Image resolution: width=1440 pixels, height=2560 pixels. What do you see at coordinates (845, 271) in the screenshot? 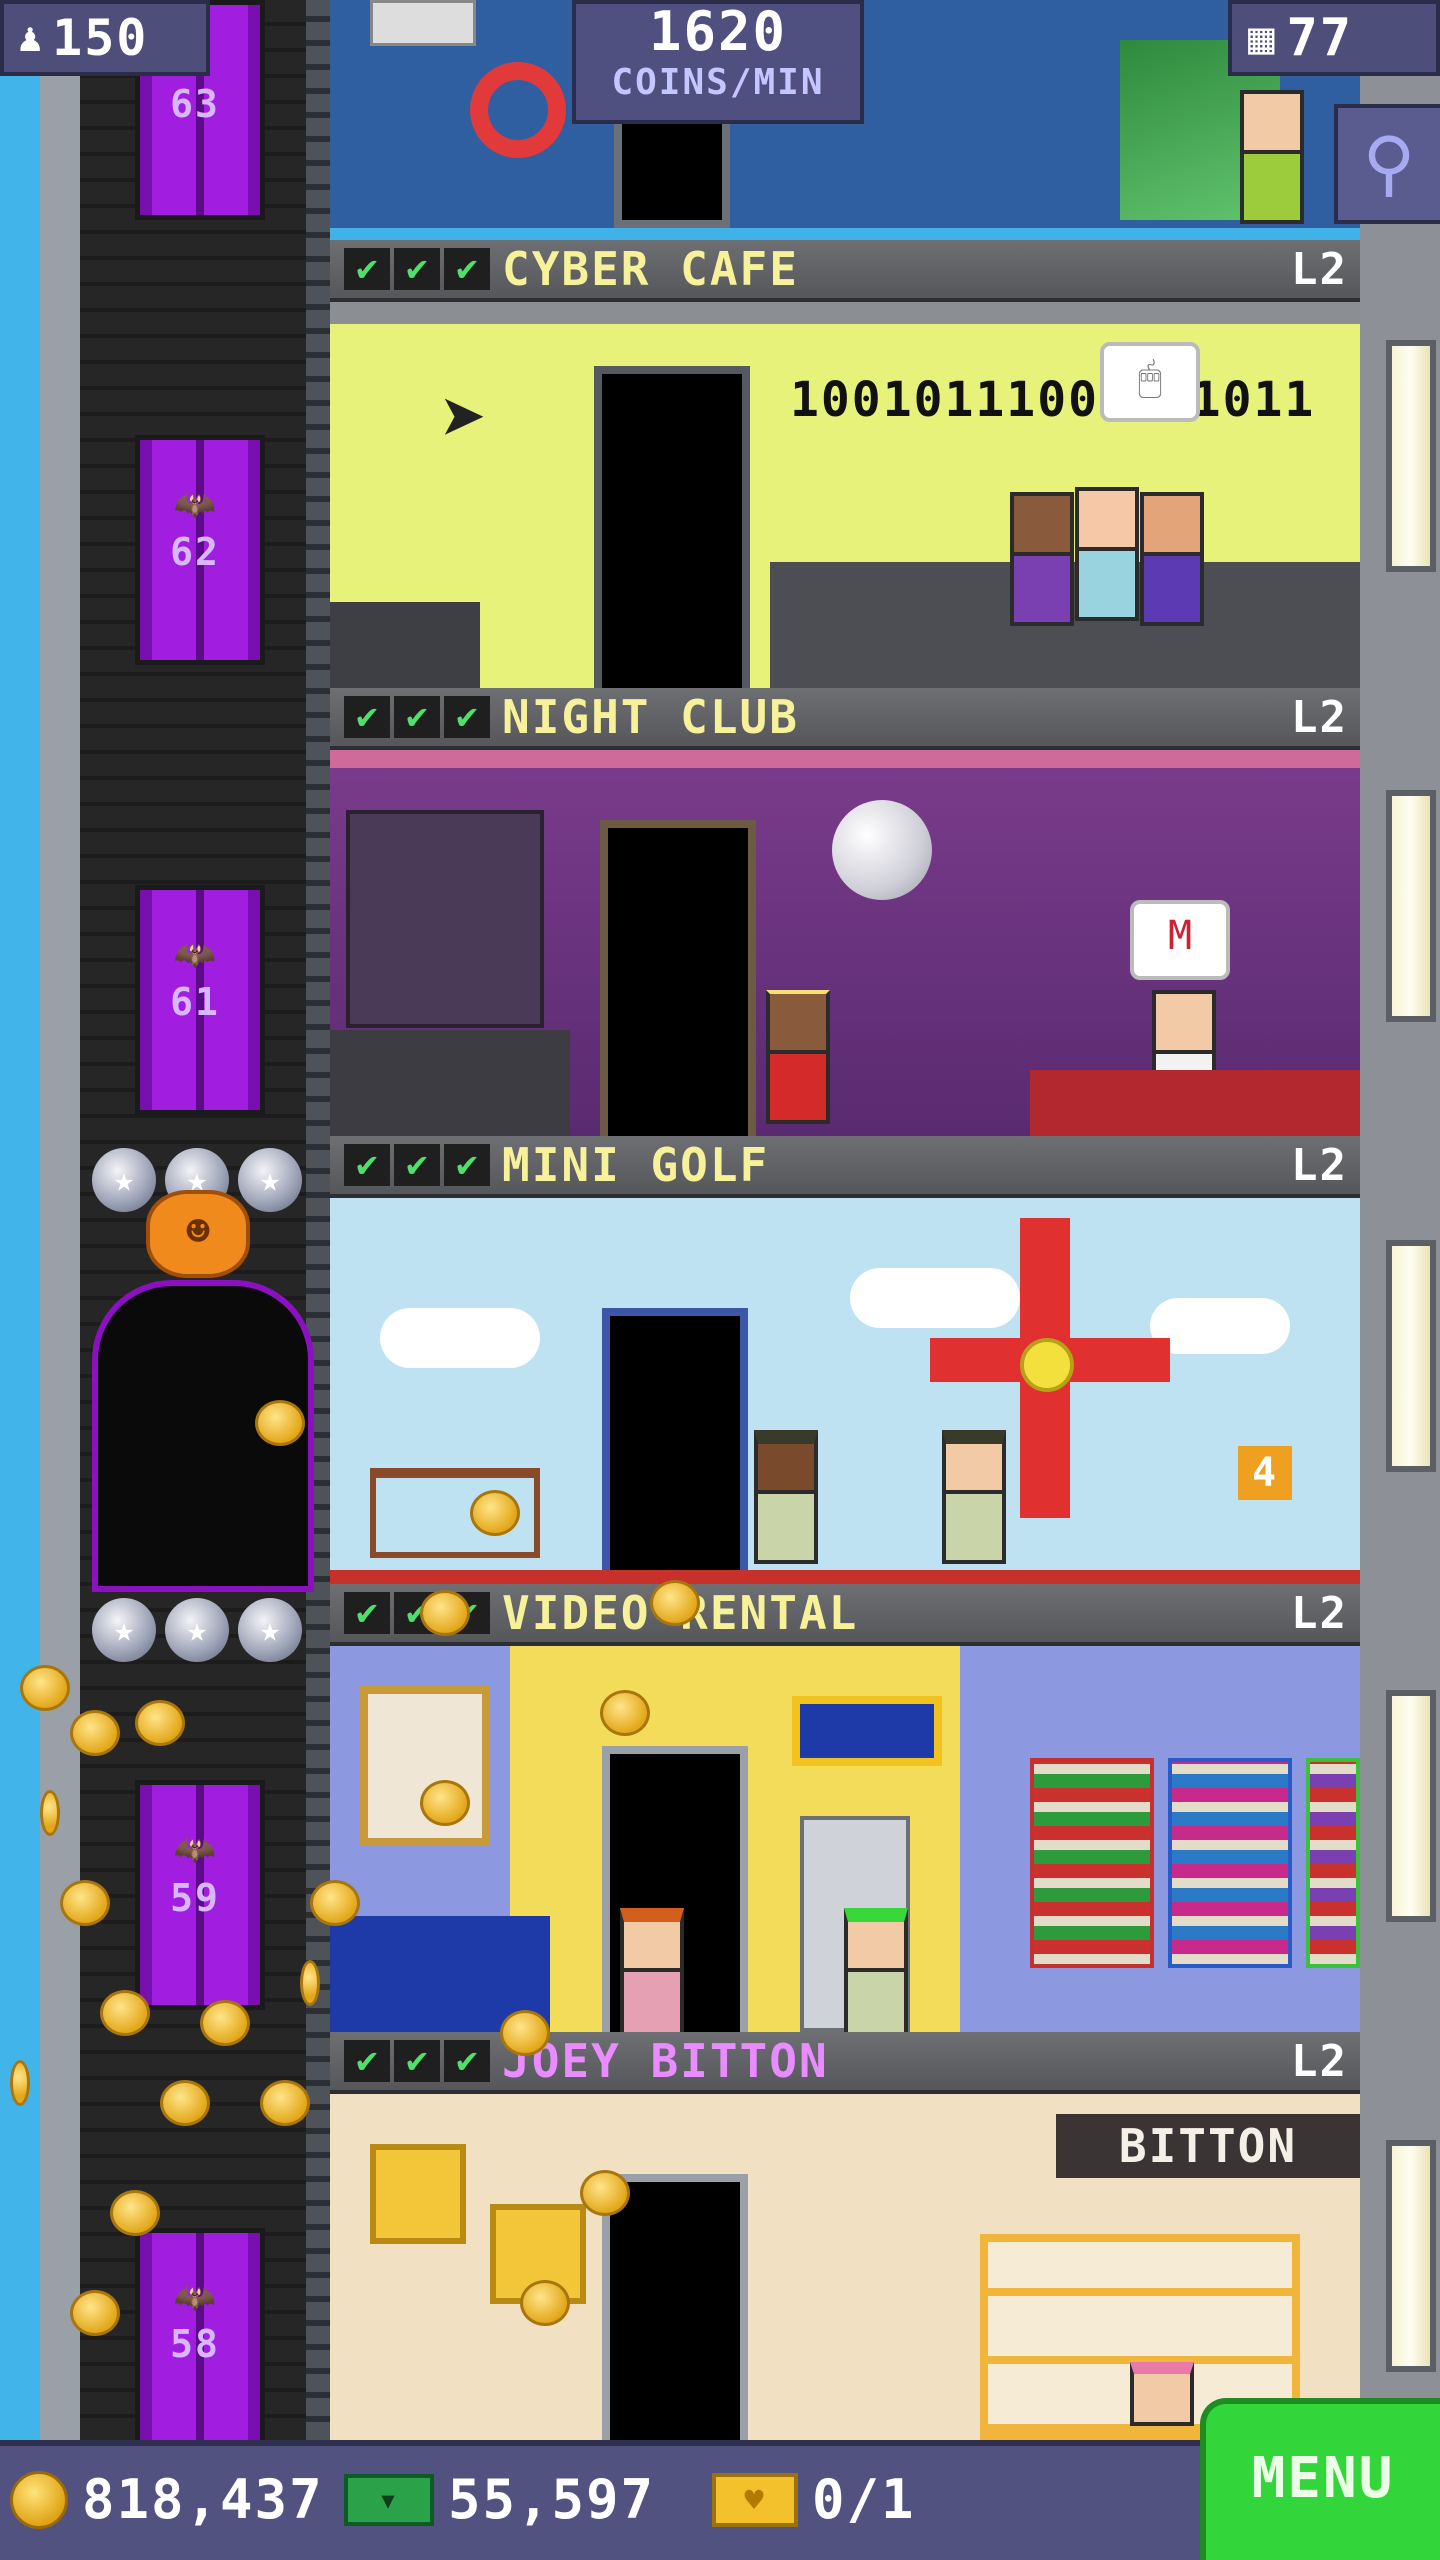
I see `room-header: ✔ ✔ ✔ CYBER CAFE L2` at bounding box center [845, 271].